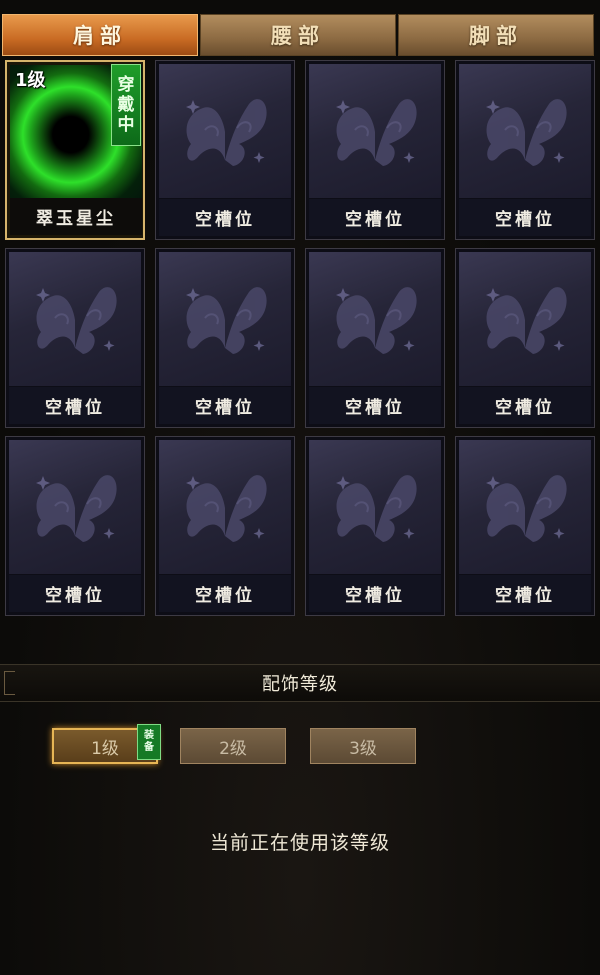  Describe the element at coordinates (363, 746) in the screenshot. I see `level-3-button: 3级` at that location.